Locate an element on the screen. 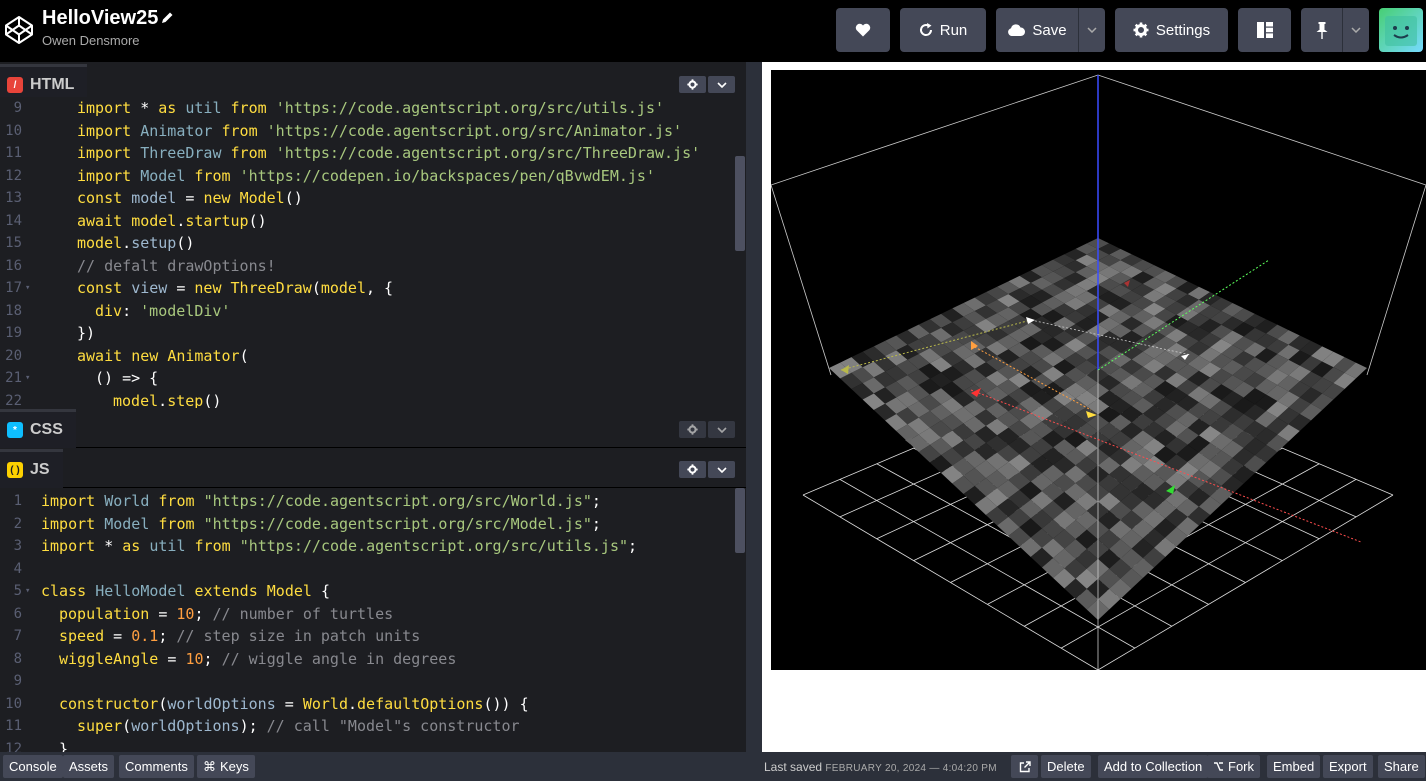 Image resolution: width=1426 pixels, height=781 pixels. code-token: 10 is located at coordinates (194, 658).